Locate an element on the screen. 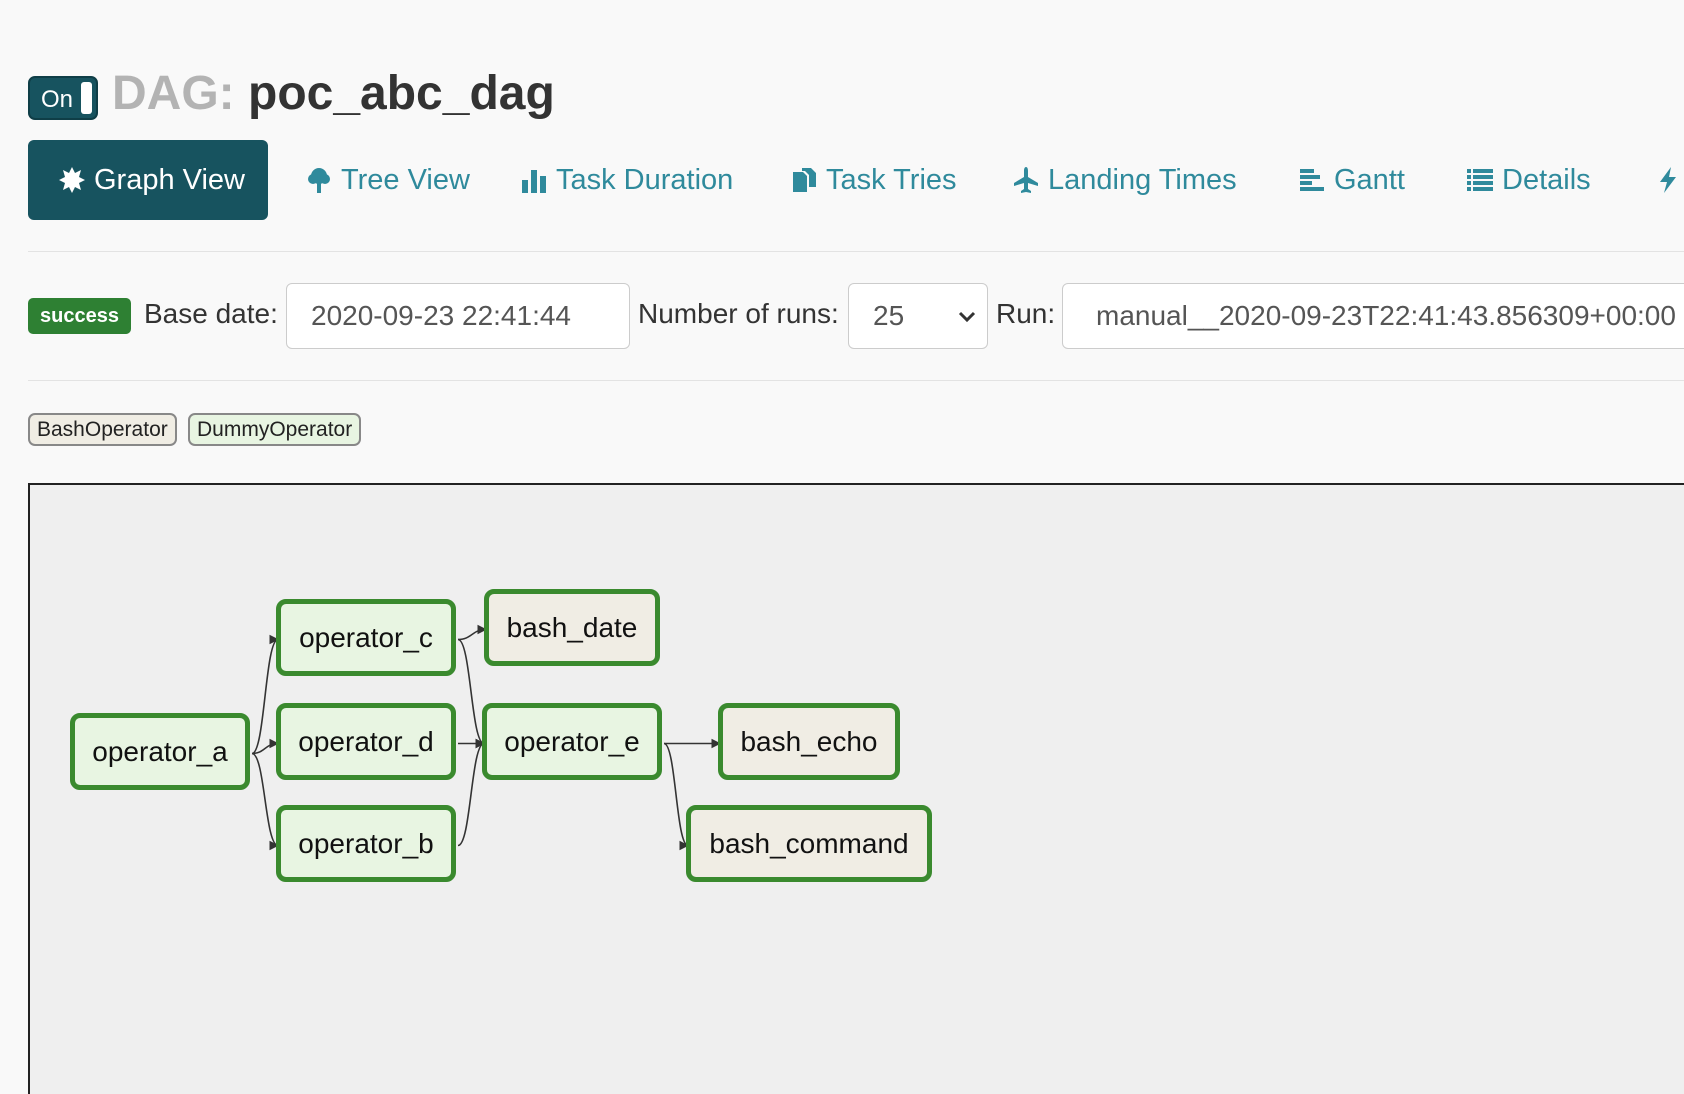  tab-more is located at coordinates (1668, 180).